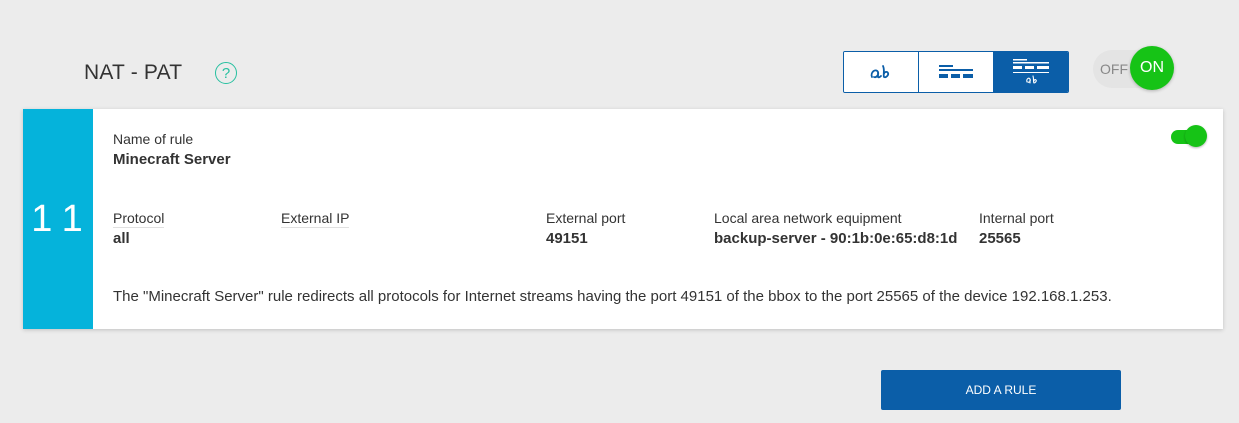 This screenshot has width=1239, height=423. I want to click on rule-toggle-knob, so click(1196, 136).